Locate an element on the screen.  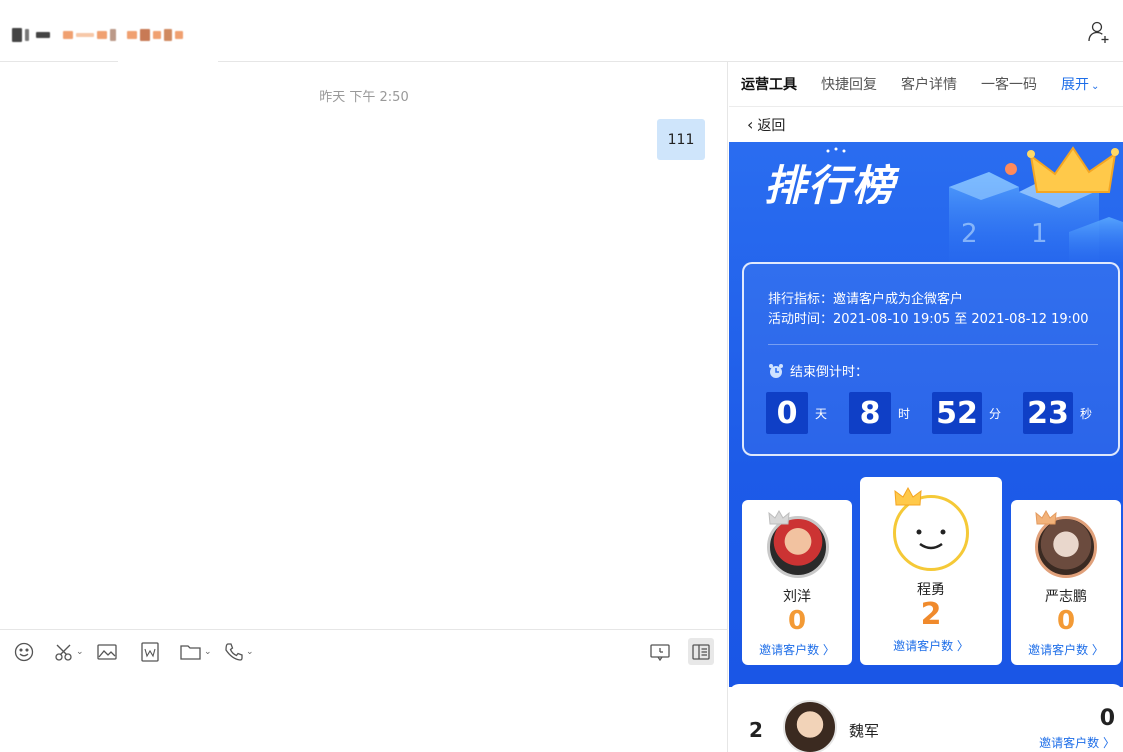
panel-tabs: 运营工具 快捷回复 客户详情 一客一码 展开 ⌄ is located at coordinates (926, 84).